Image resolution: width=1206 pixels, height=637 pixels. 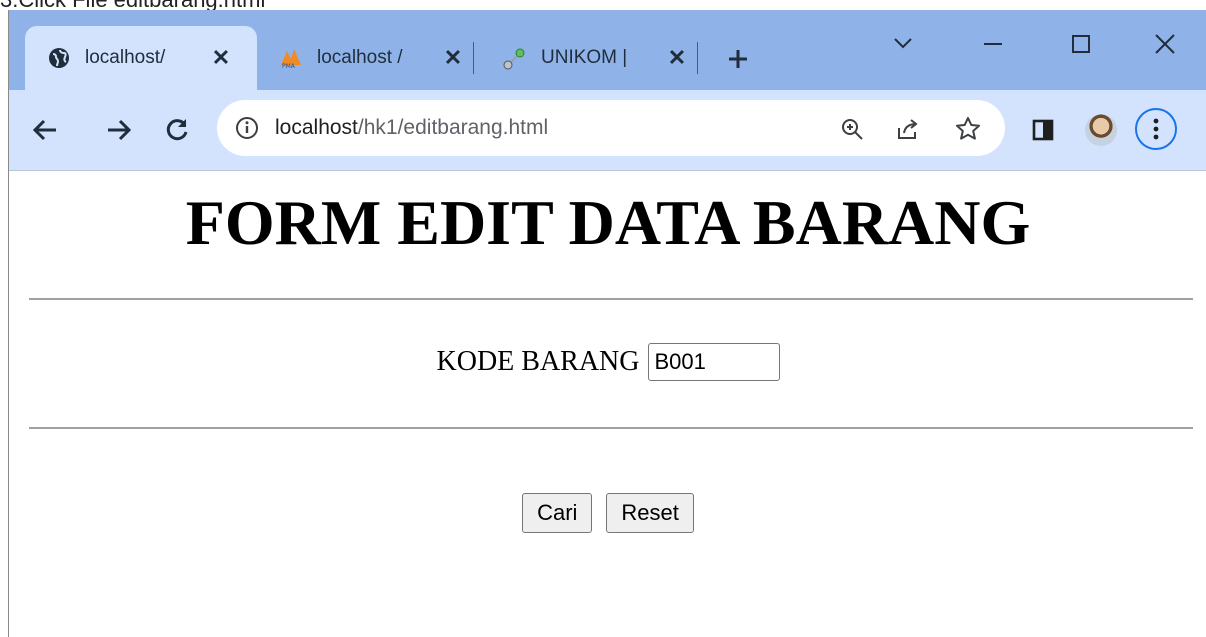 I want to click on action-buttons: Cari Reset, so click(x=607, y=513).